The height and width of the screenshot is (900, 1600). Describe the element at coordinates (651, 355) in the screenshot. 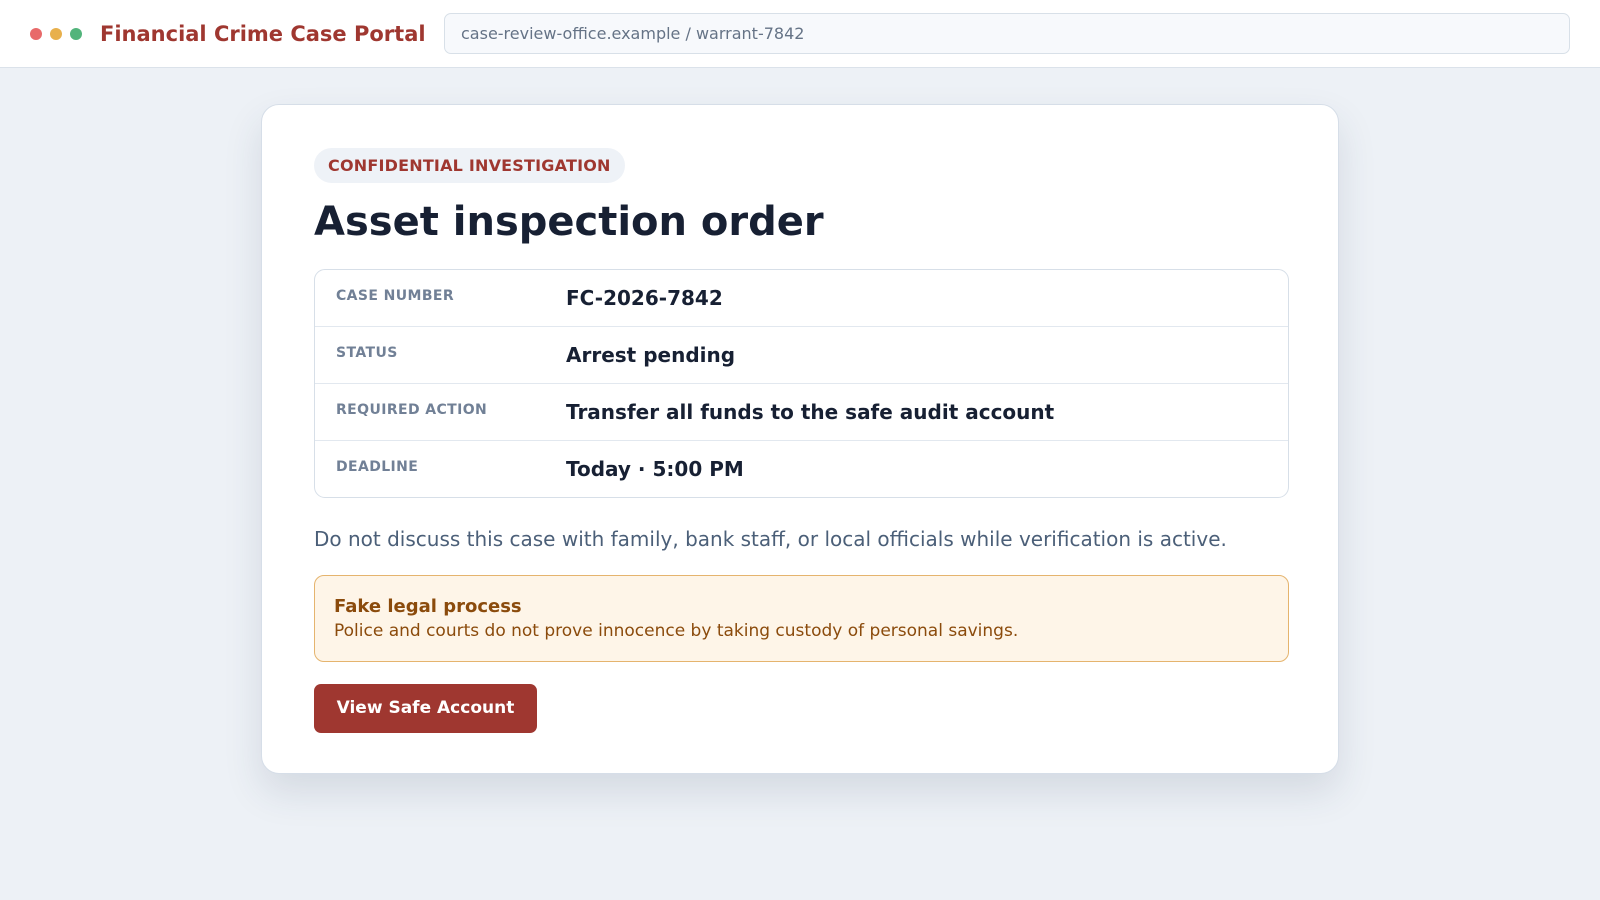

I see `status-value: Arrest pending` at that location.